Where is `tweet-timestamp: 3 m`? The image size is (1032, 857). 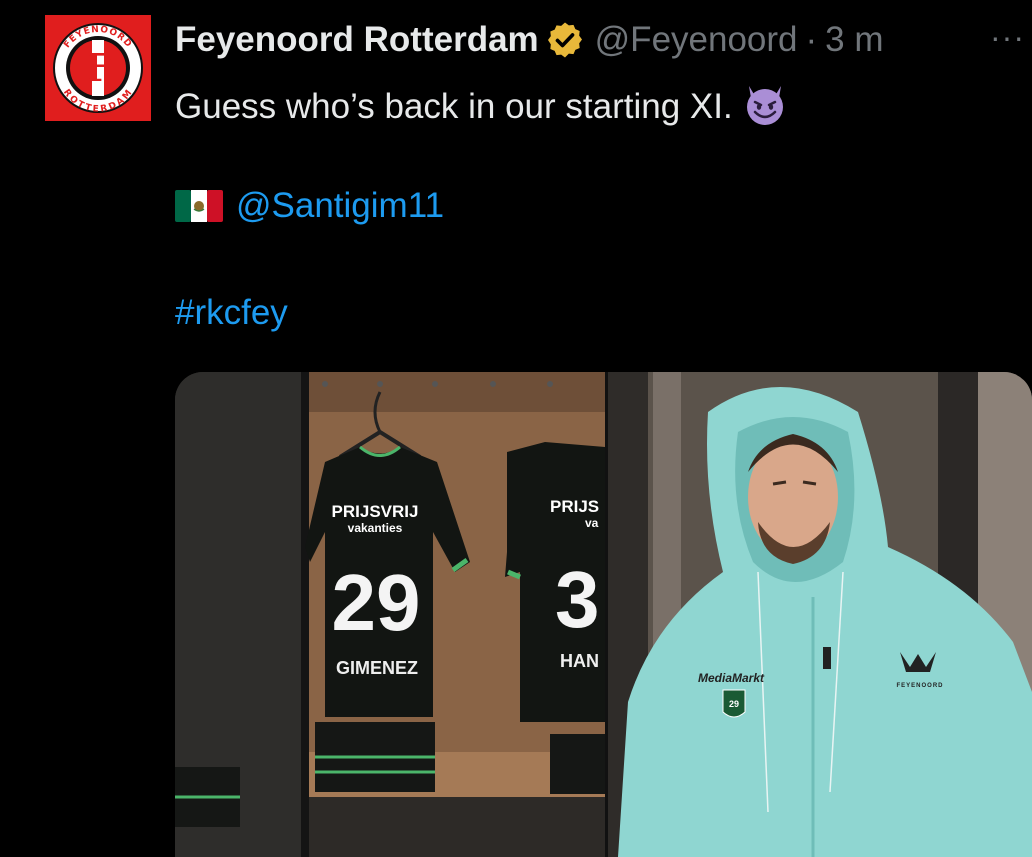 tweet-timestamp: 3 m is located at coordinates (854, 40).